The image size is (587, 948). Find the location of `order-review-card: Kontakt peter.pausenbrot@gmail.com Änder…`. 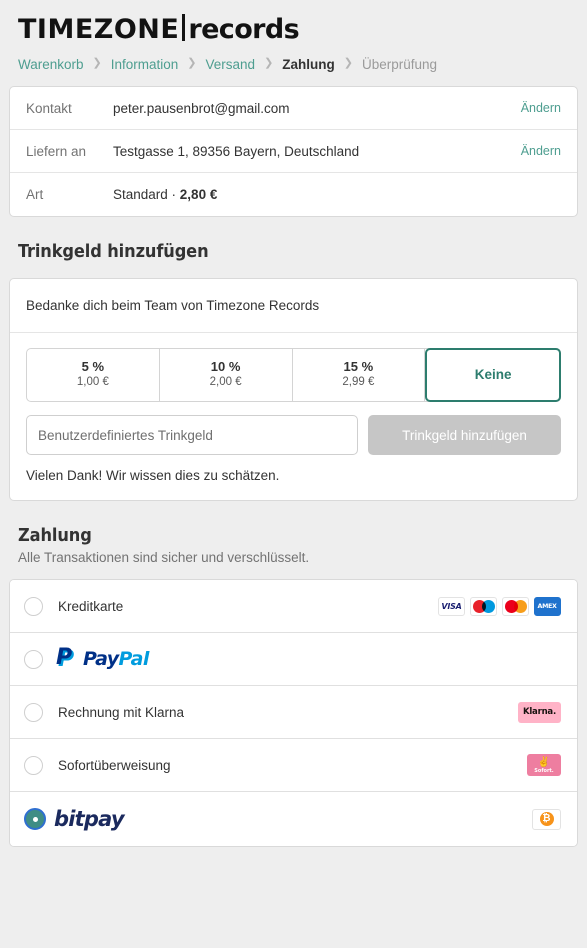

order-review-card: Kontakt peter.pausenbrot@gmail.com Änder… is located at coordinates (293, 151).